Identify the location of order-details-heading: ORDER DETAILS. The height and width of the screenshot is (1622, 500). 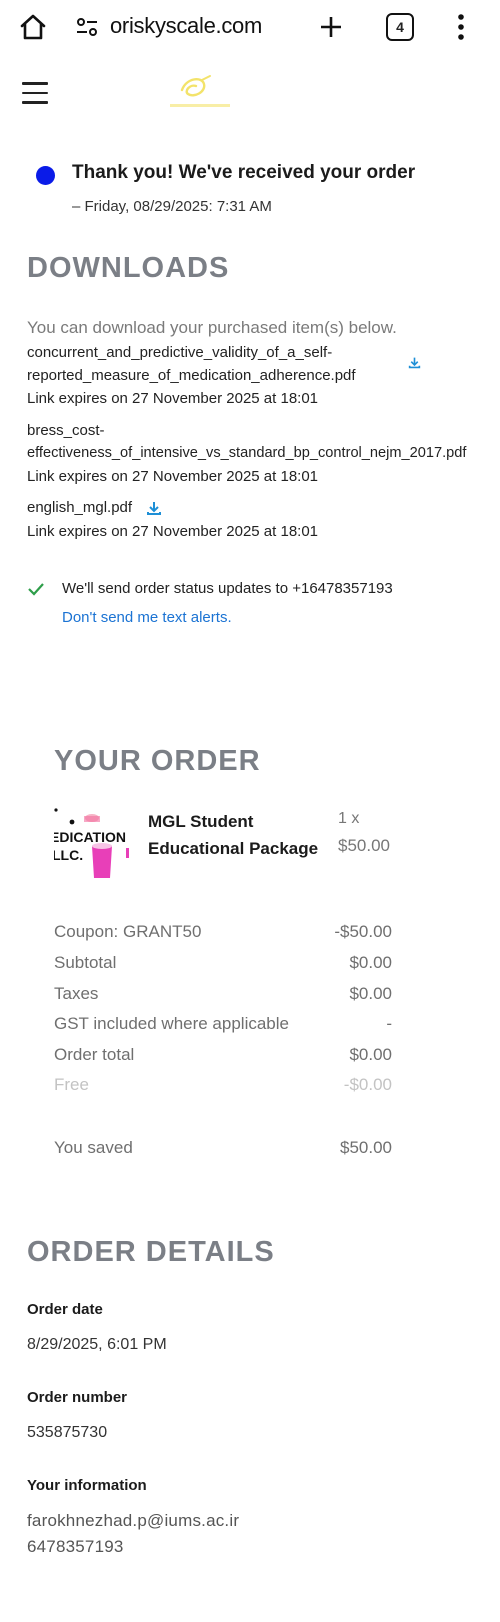
(151, 1252).